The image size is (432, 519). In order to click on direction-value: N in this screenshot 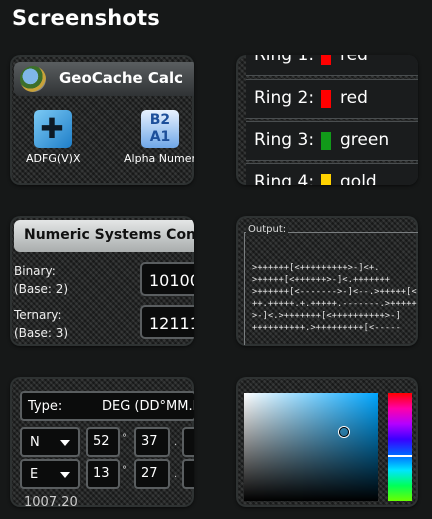, I will do `click(35, 442)`.